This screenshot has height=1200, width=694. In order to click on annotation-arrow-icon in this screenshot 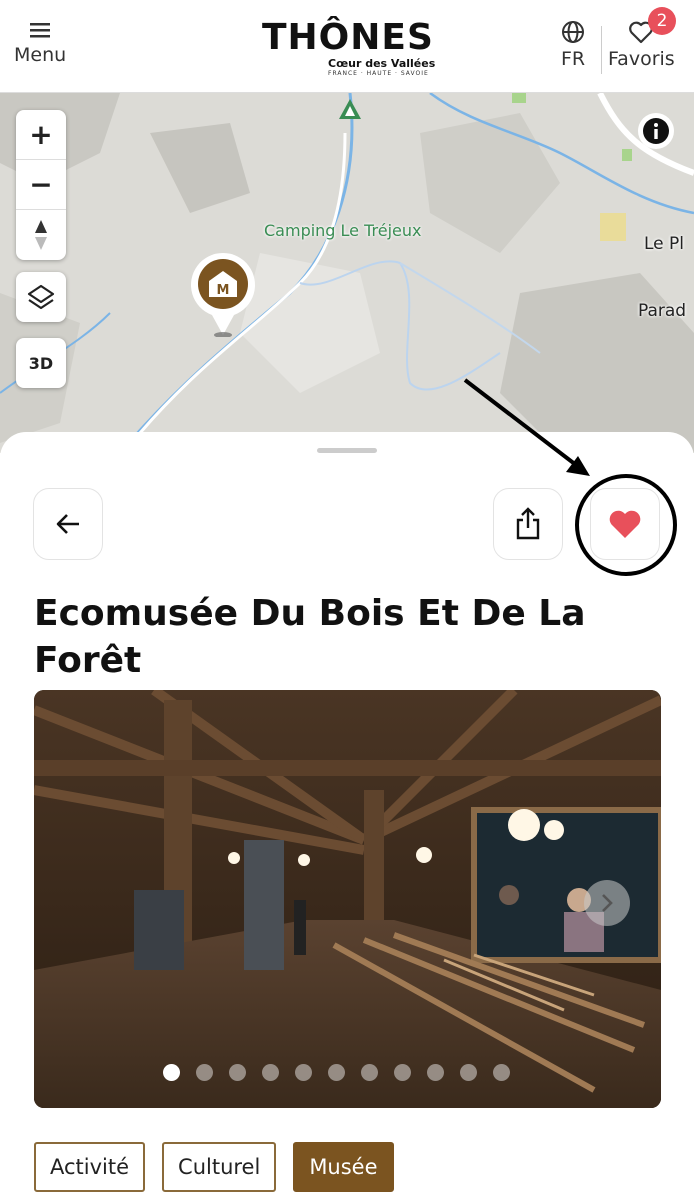, I will do `click(526, 427)`.